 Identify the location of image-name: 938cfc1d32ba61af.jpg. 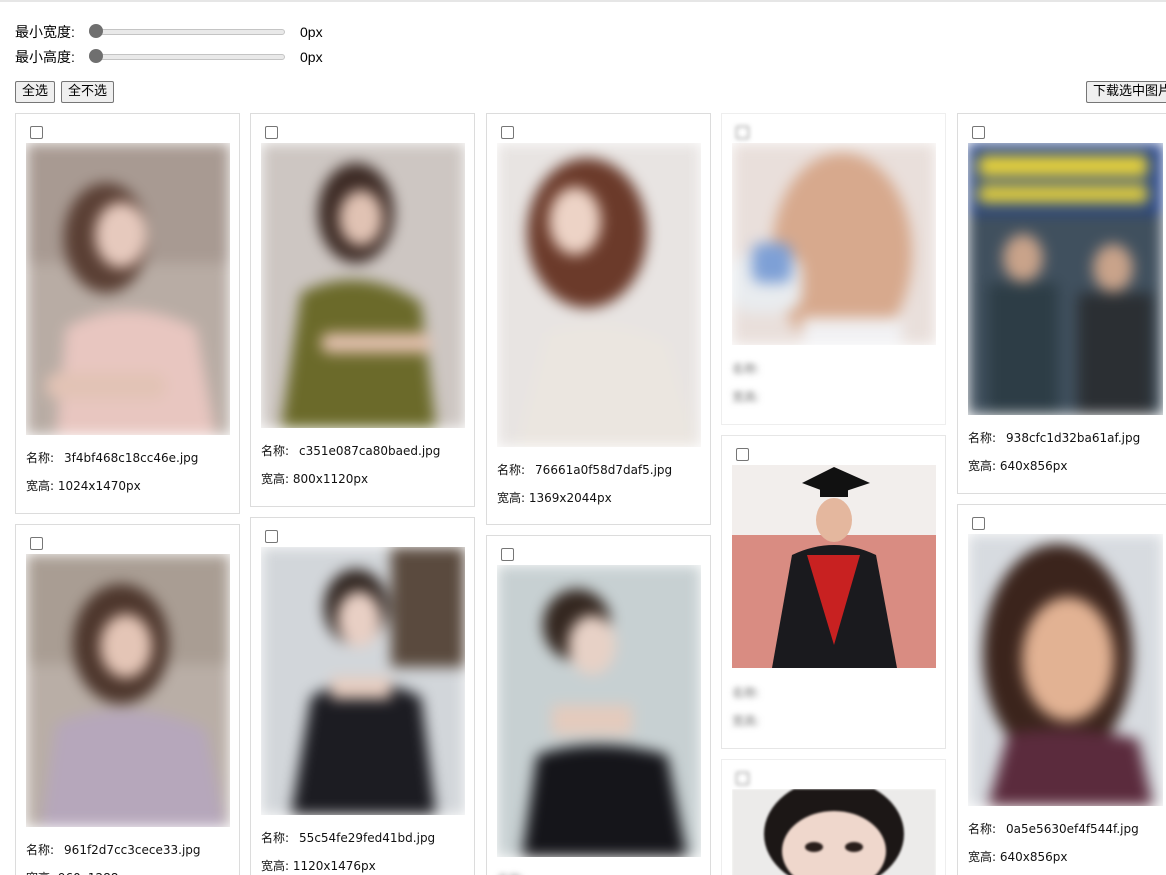
(1073, 438).